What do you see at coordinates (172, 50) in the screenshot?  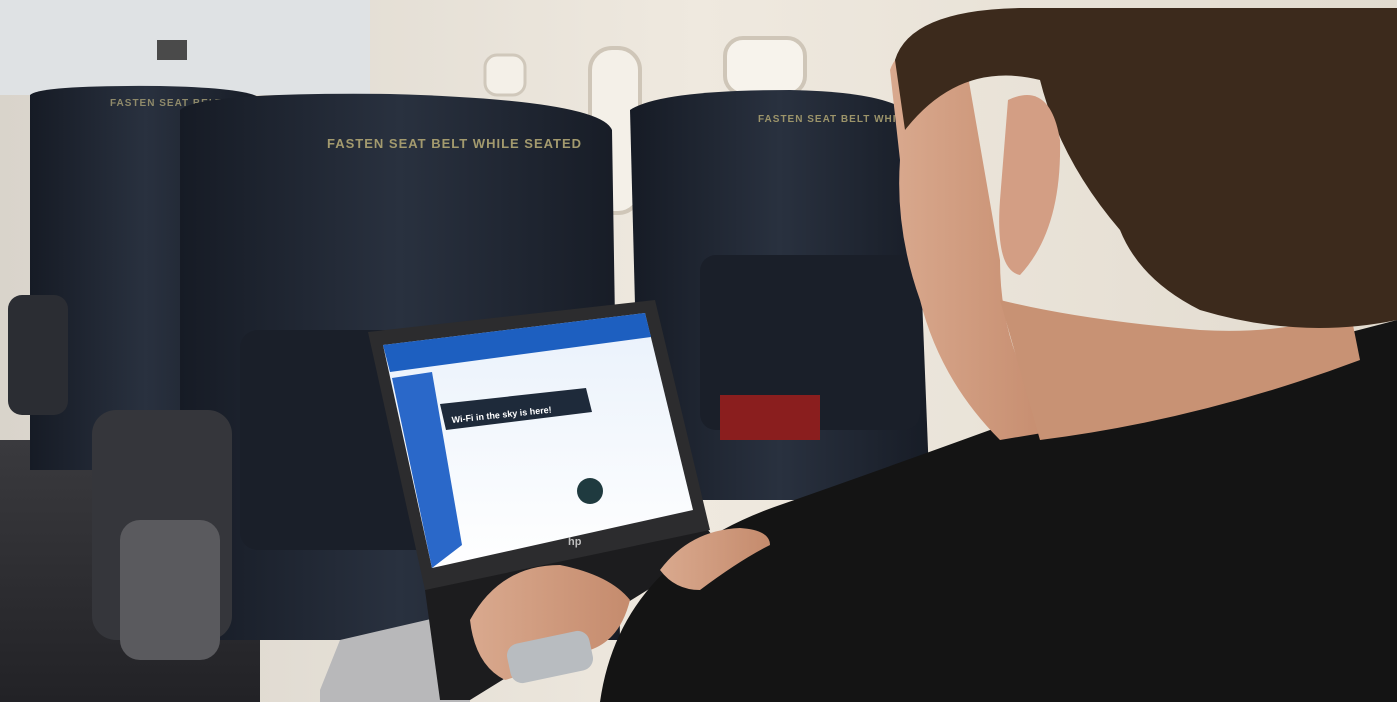 I see `overhead-vent` at bounding box center [172, 50].